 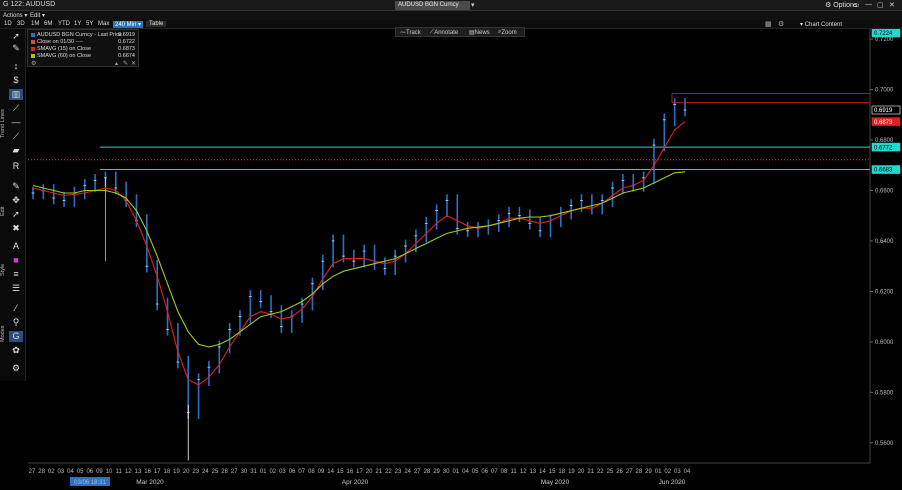 What do you see at coordinates (16, 228) in the screenshot?
I see `delete-icon: ✖` at bounding box center [16, 228].